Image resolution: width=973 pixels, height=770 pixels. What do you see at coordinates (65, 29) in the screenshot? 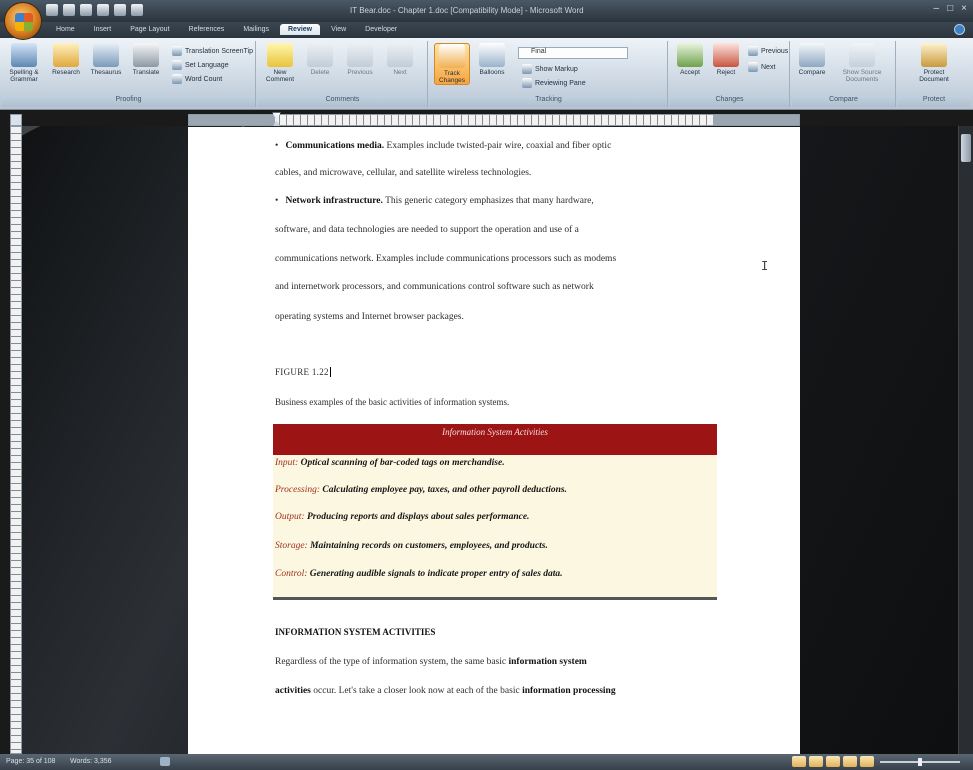
I see `tab-home: Home` at bounding box center [65, 29].